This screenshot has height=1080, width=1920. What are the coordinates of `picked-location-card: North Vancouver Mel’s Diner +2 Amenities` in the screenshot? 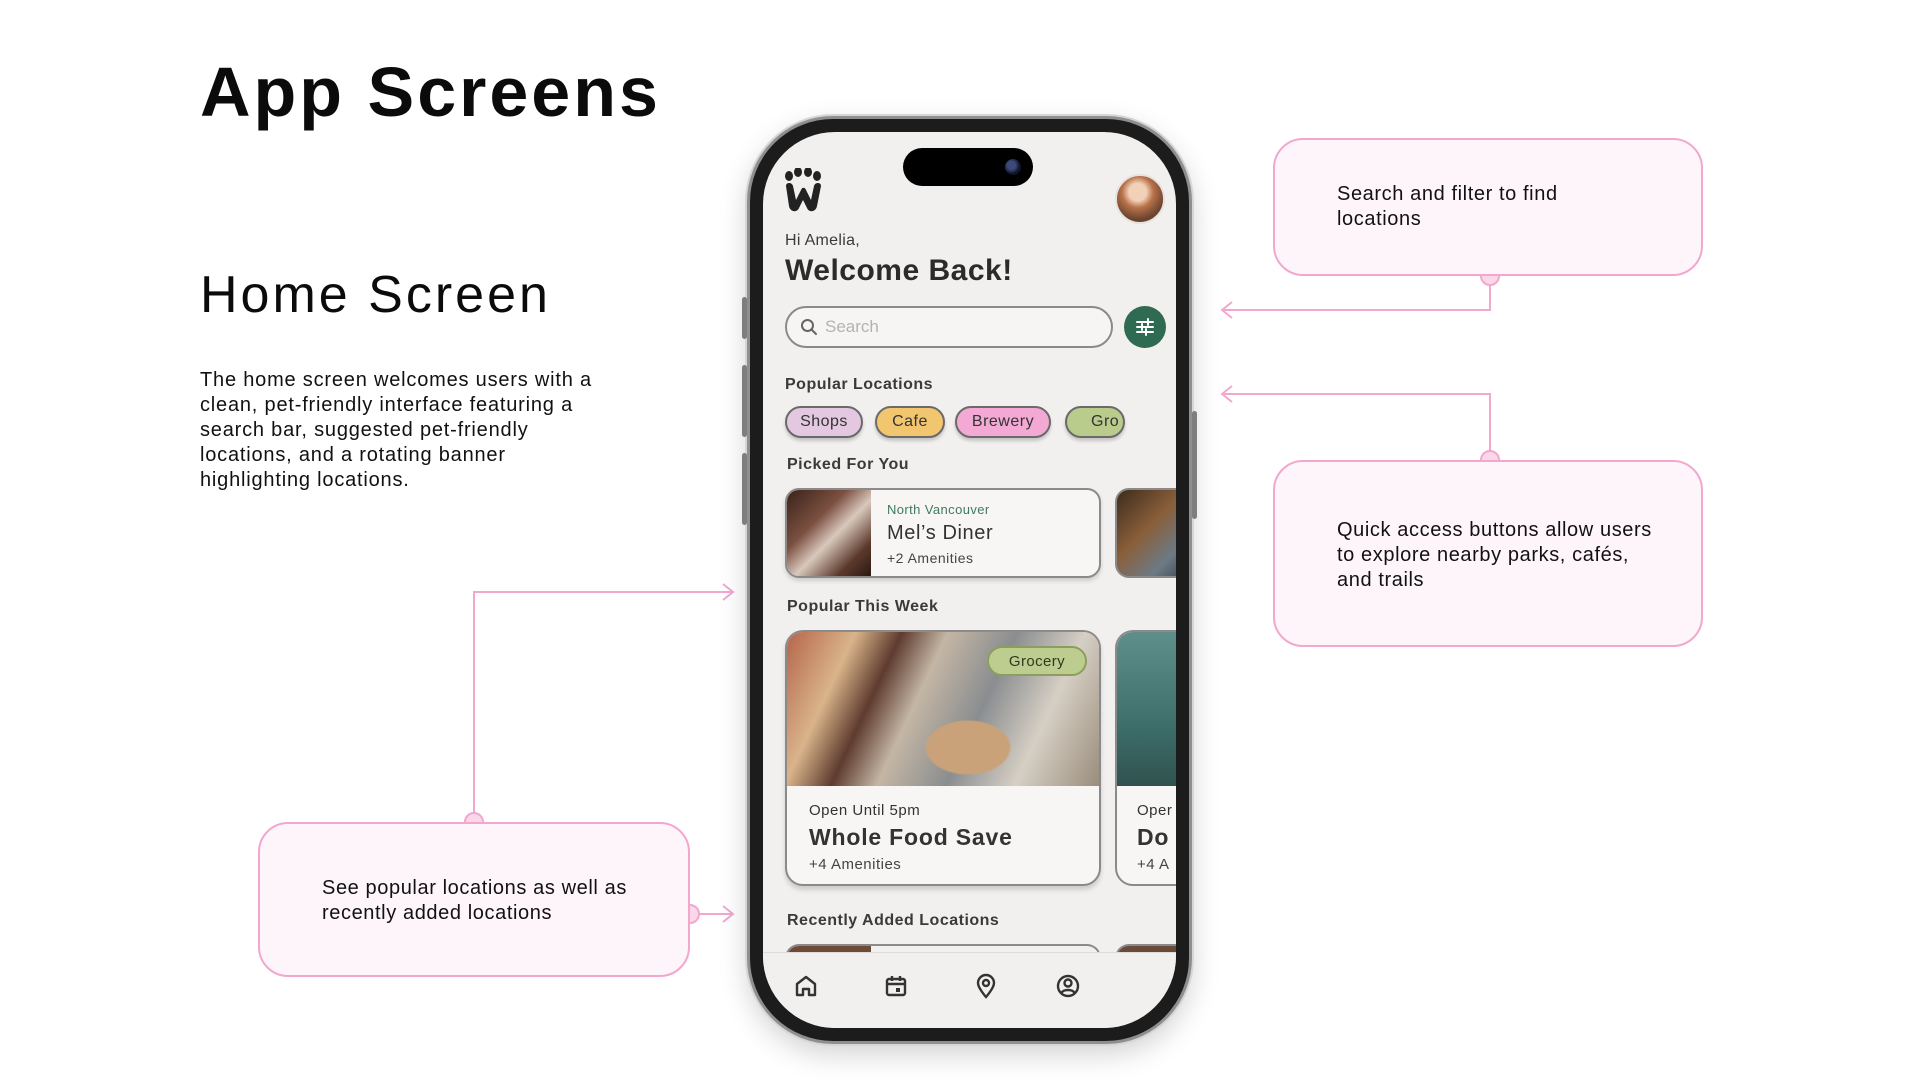 It's located at (943, 533).